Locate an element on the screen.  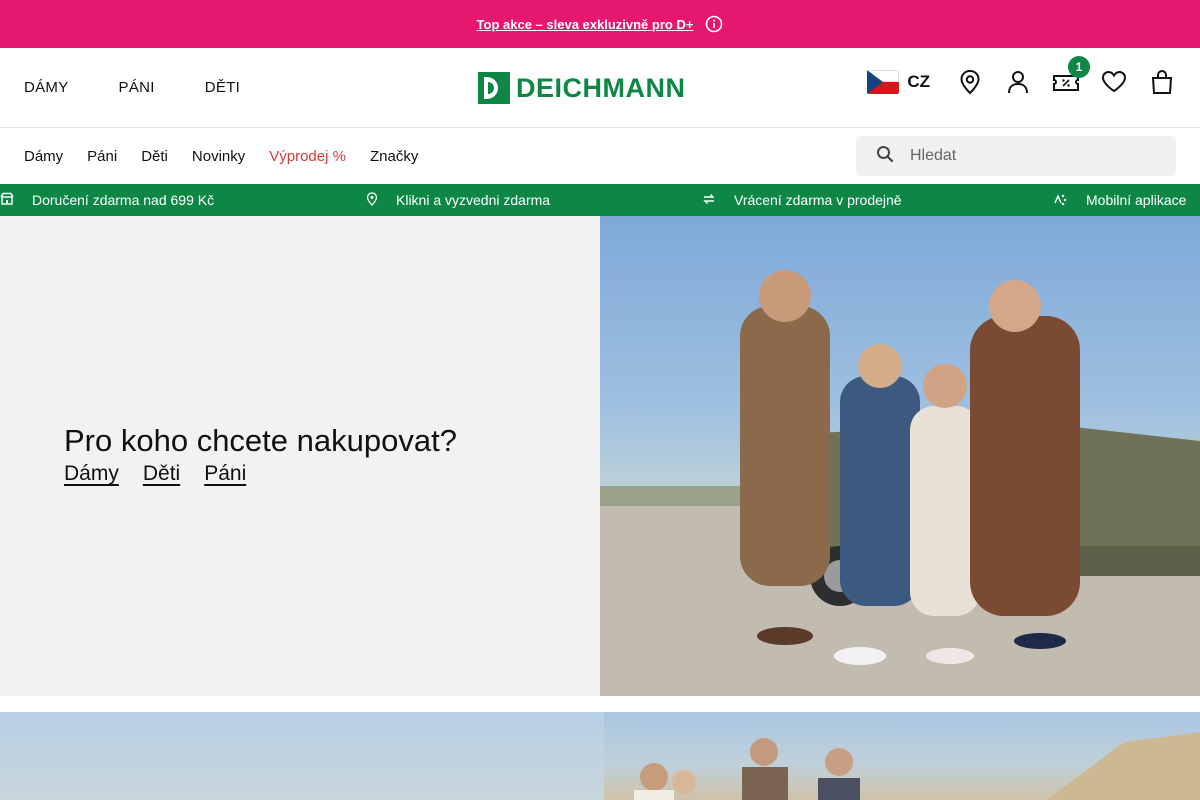
location-icon is located at coordinates (372, 200).